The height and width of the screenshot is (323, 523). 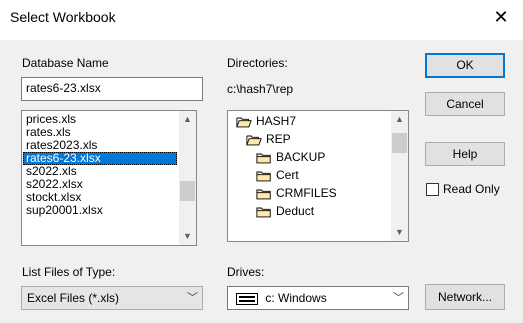 What do you see at coordinates (63, 17) in the screenshot?
I see `window-title: Select Workbook` at bounding box center [63, 17].